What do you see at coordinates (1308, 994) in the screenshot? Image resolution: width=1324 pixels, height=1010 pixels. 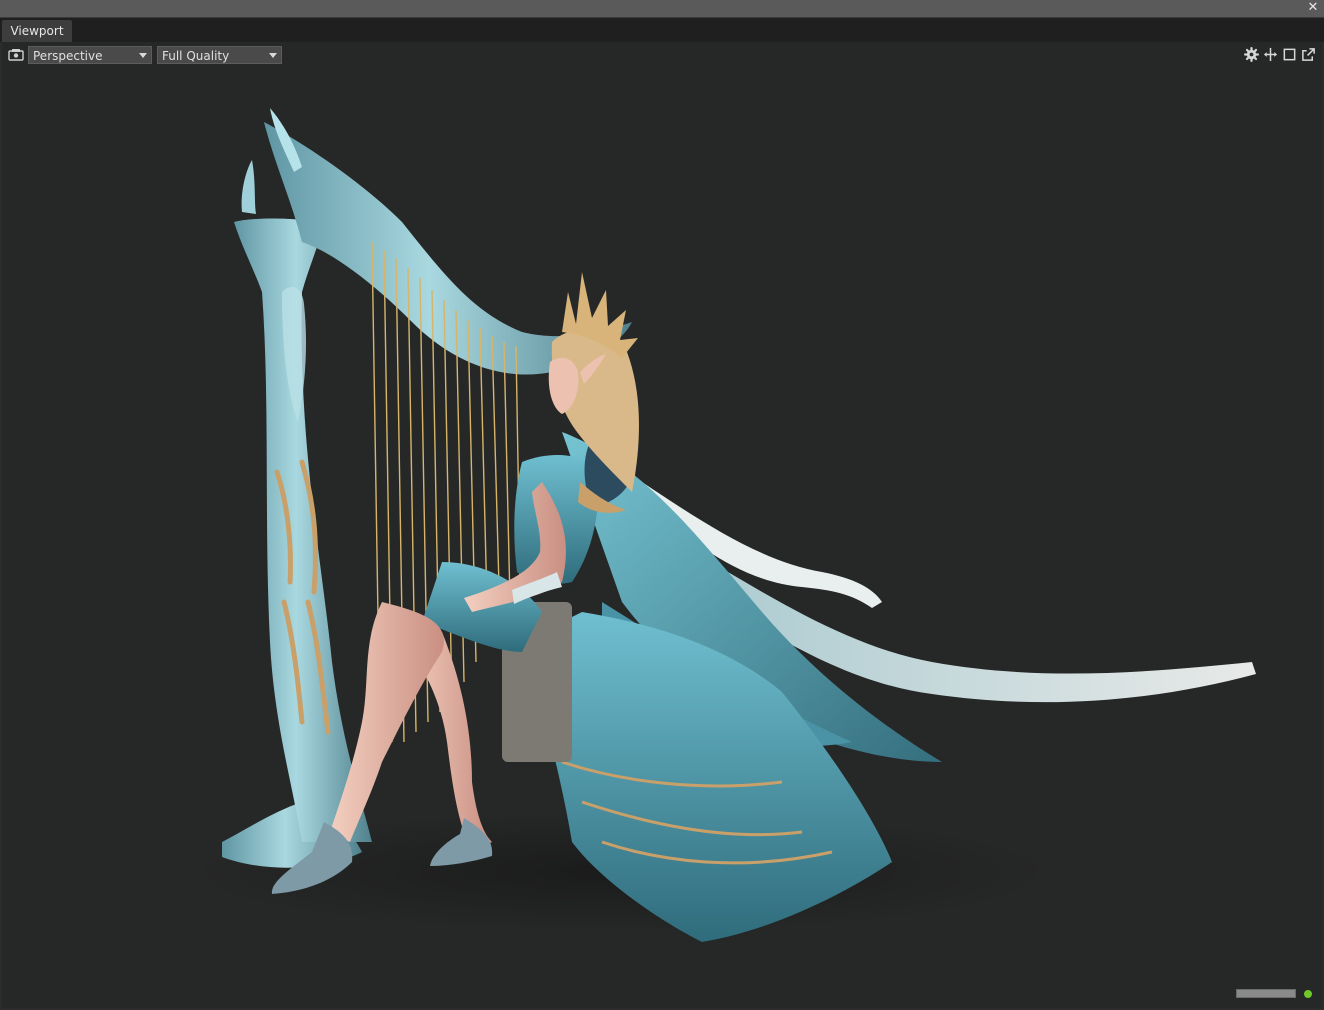 I see `status-indicator` at bounding box center [1308, 994].